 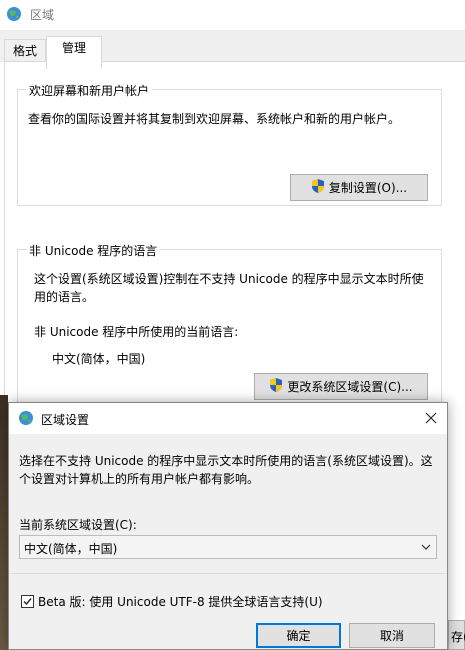 I want to click on welcome-description: 查看你的国际设置并将其复制到欢迎屏幕、系统帐户和新的用户帐户。, so click(x=214, y=119).